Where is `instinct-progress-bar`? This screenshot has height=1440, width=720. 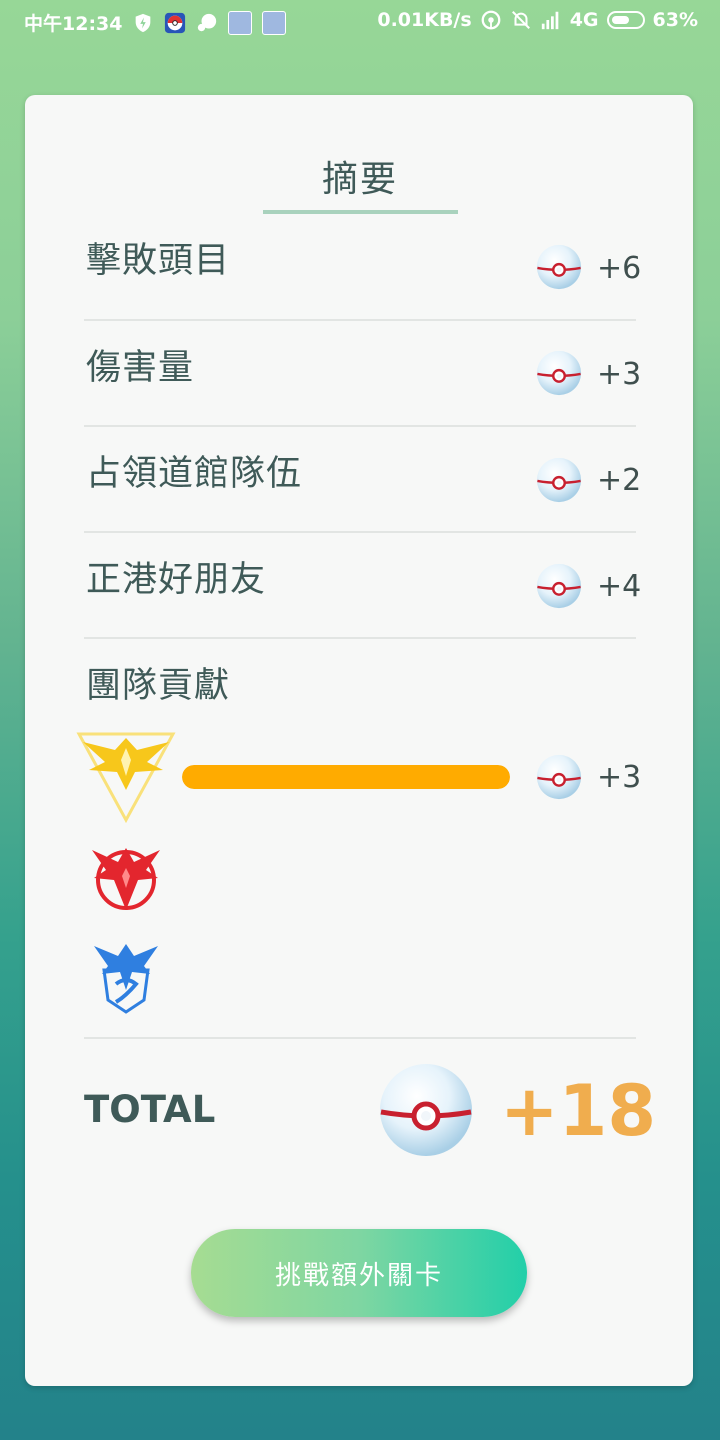
instinct-progress-bar is located at coordinates (346, 777).